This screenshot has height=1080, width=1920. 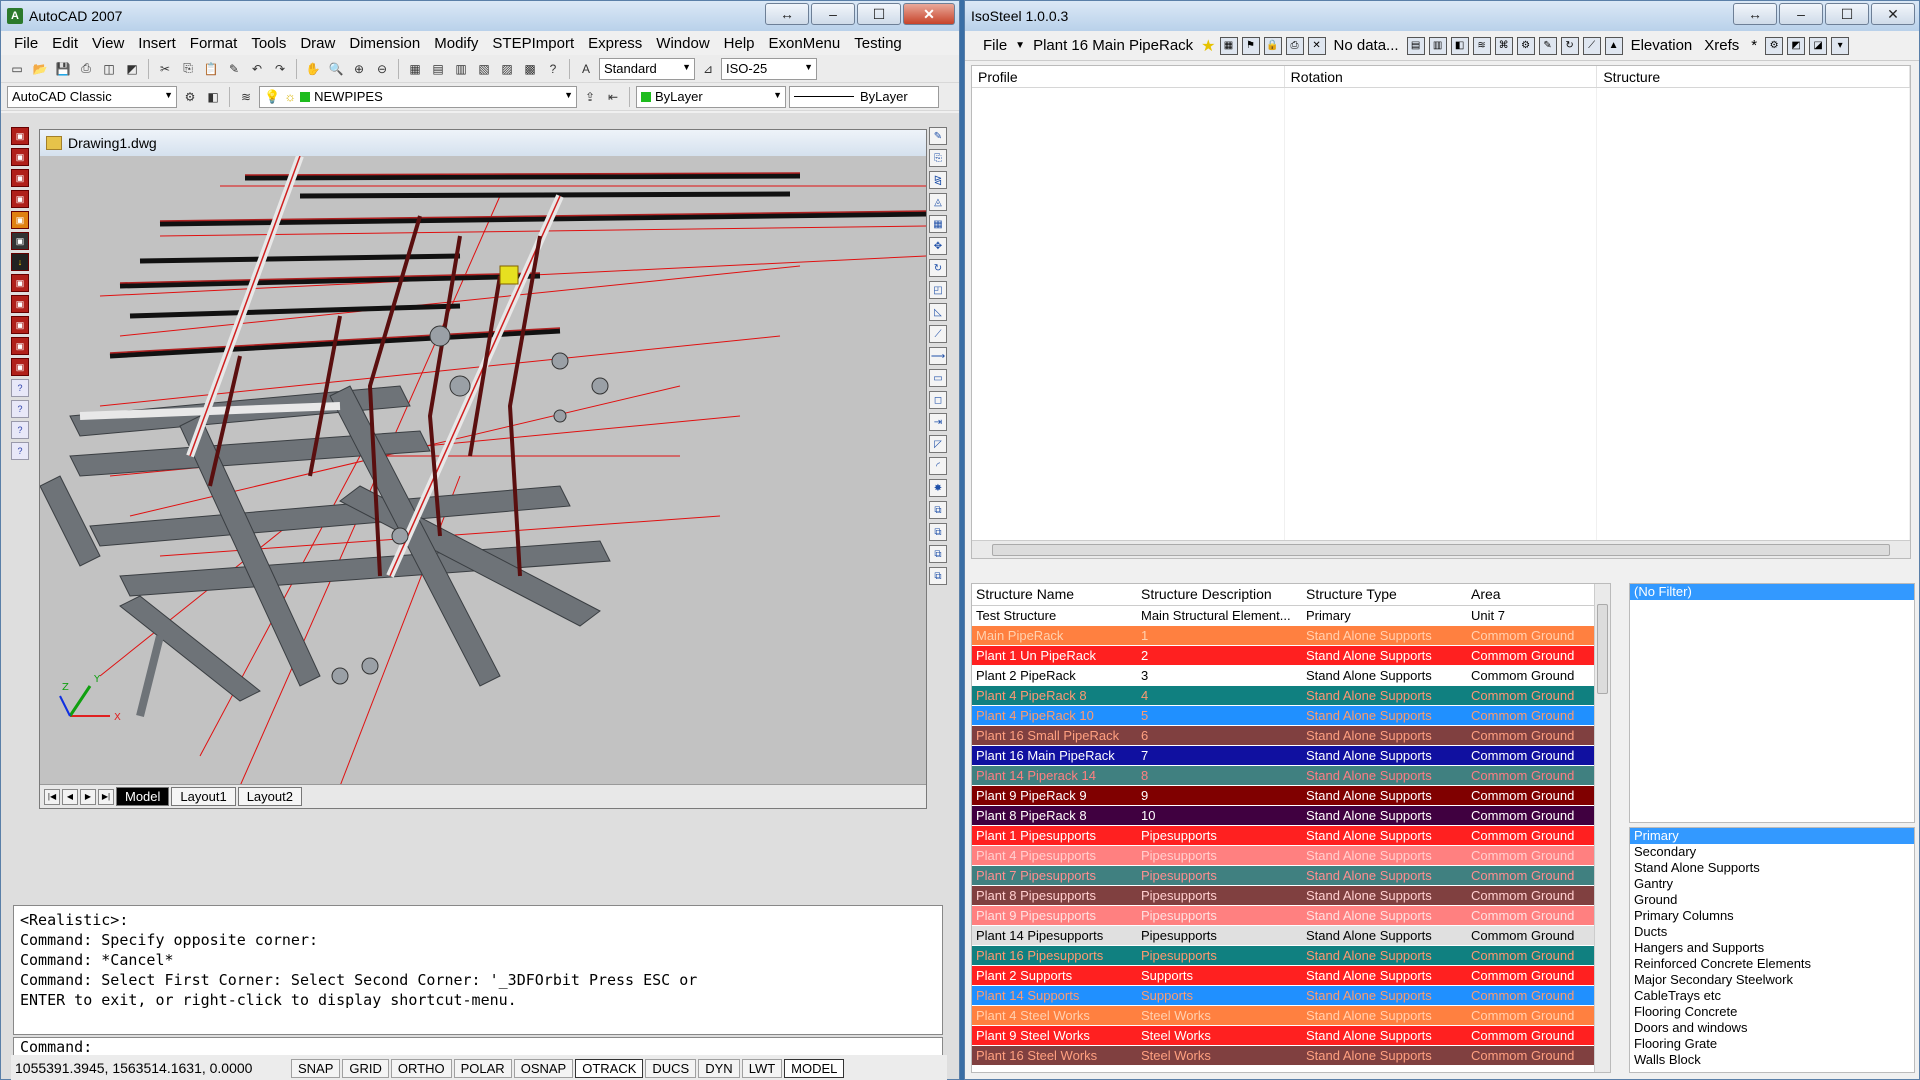 I want to click on sheet-set-icon: ▧, so click(x=484, y=69).